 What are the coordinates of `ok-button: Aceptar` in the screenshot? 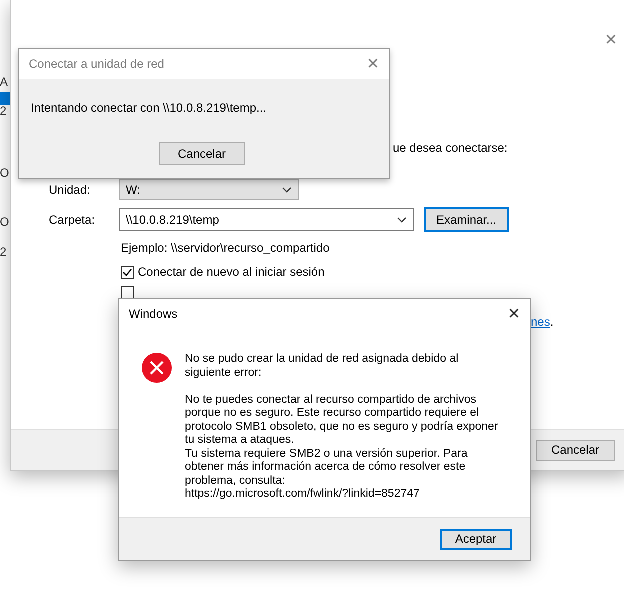 It's located at (476, 539).